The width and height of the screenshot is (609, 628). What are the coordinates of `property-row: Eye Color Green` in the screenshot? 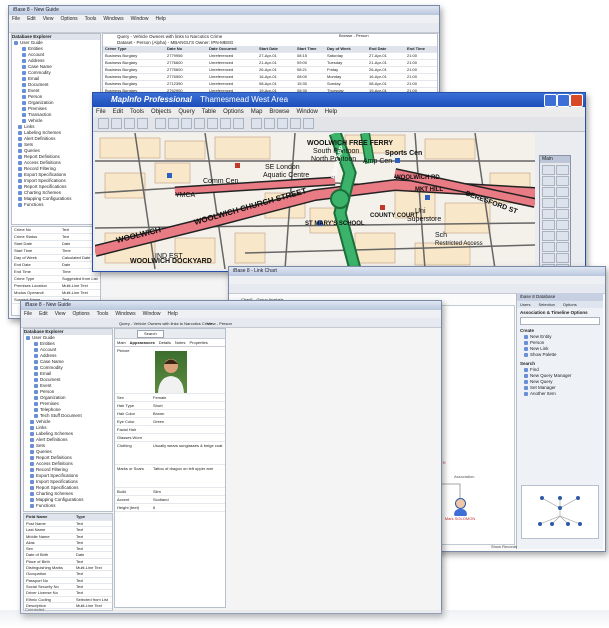 It's located at (170, 422).